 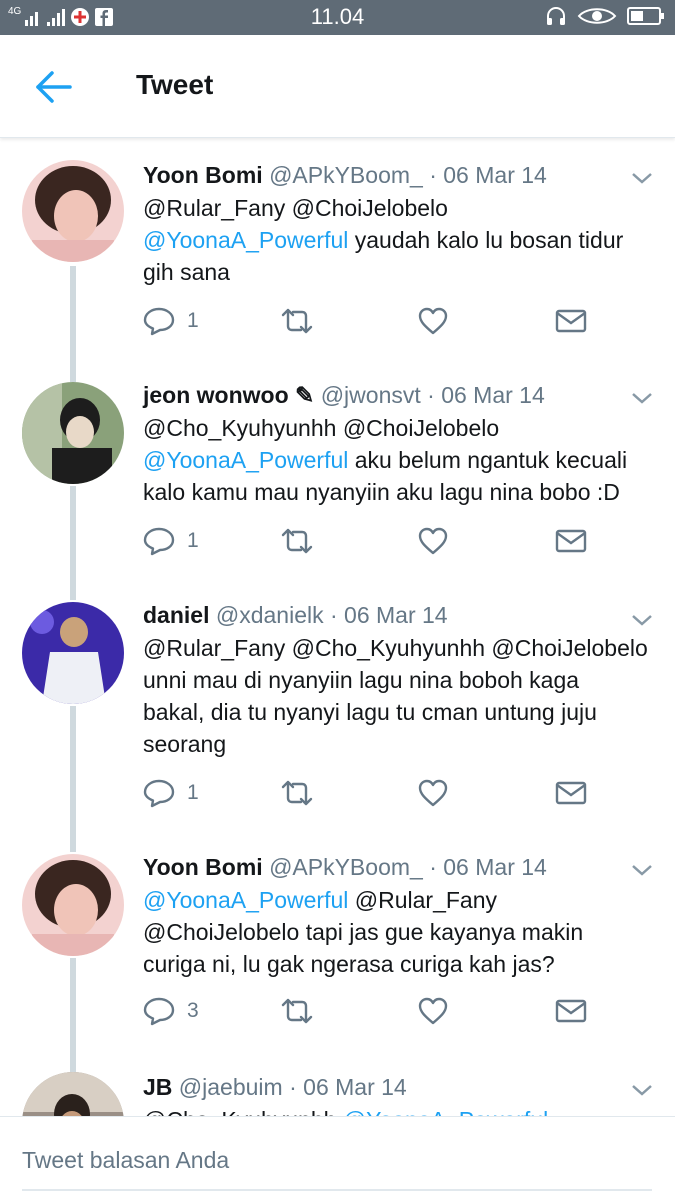 I want to click on tweet-text-segment: @Rular_Fany @ChoiJelobelo, so click(x=295, y=208).